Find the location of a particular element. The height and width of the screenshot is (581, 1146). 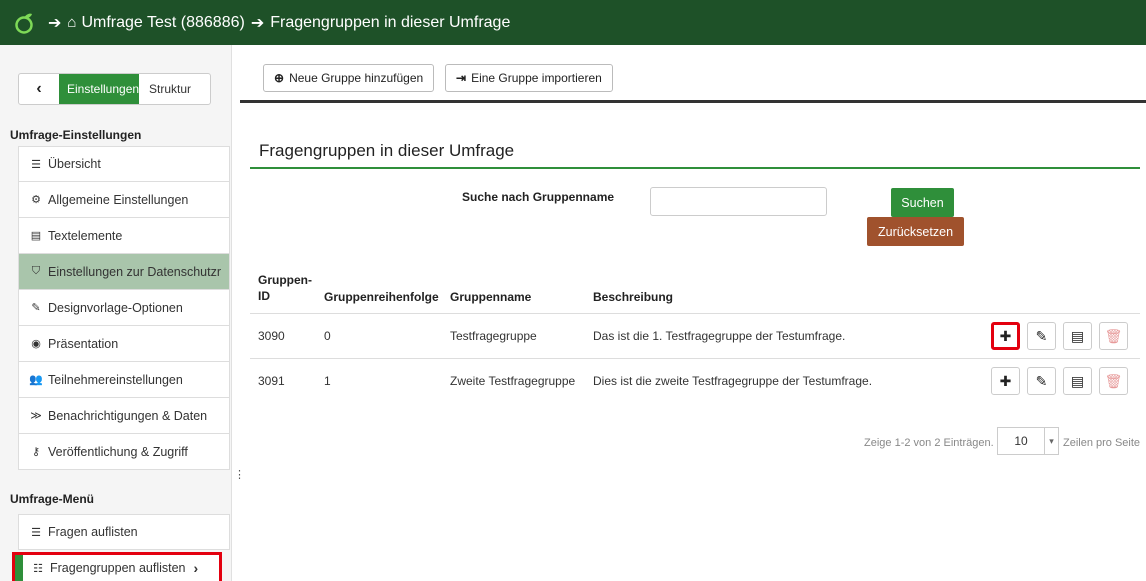

column-header-order: Gruppenreihenfolge is located at coordinates (381, 297).